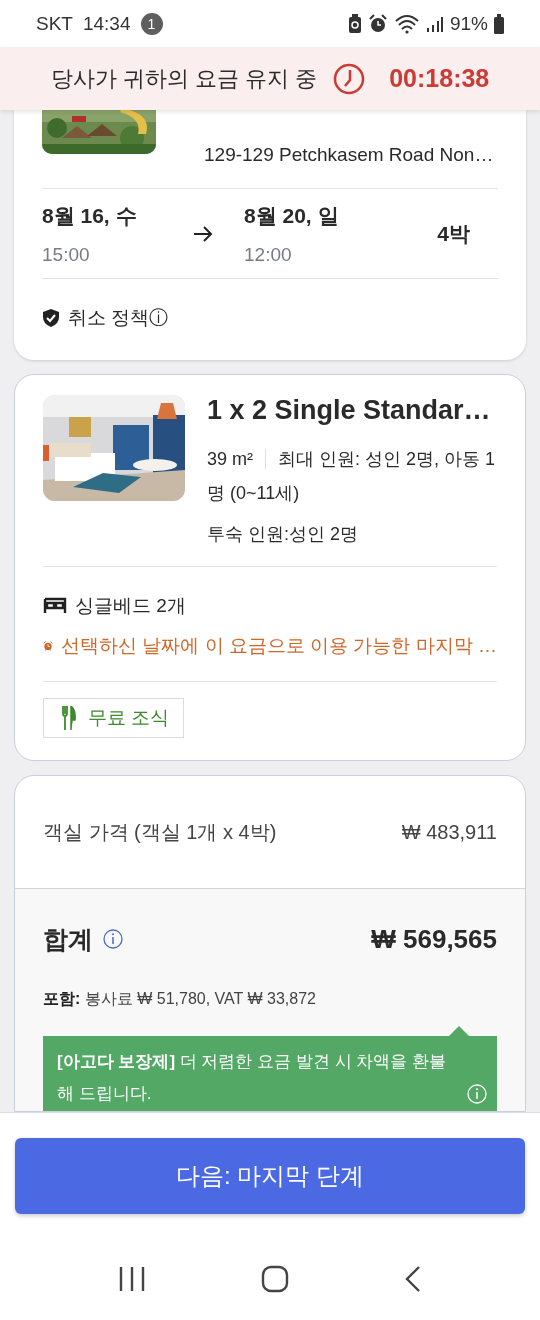 The height and width of the screenshot is (1320, 540). What do you see at coordinates (349, 78) in the screenshot?
I see `clock-icon` at bounding box center [349, 78].